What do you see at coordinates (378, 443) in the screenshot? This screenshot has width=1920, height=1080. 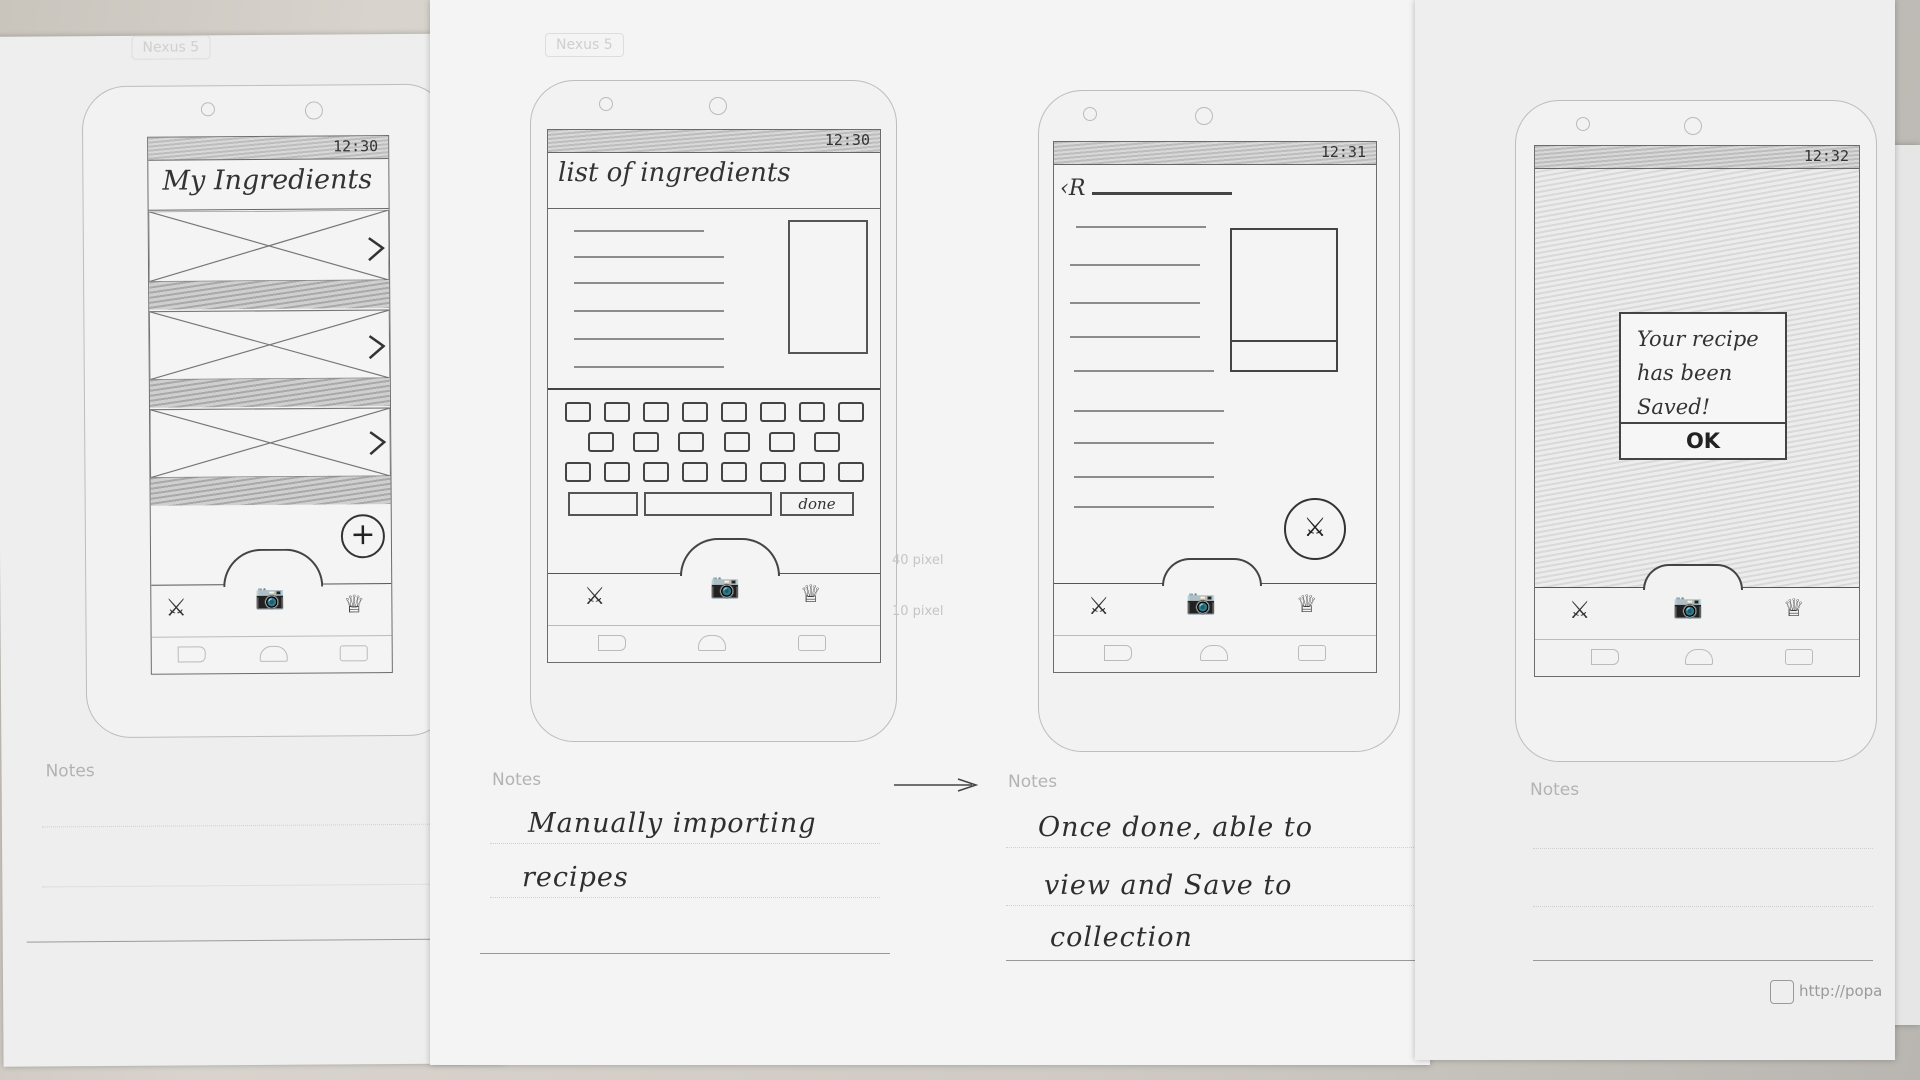 I see `chevron-right-icon` at bounding box center [378, 443].